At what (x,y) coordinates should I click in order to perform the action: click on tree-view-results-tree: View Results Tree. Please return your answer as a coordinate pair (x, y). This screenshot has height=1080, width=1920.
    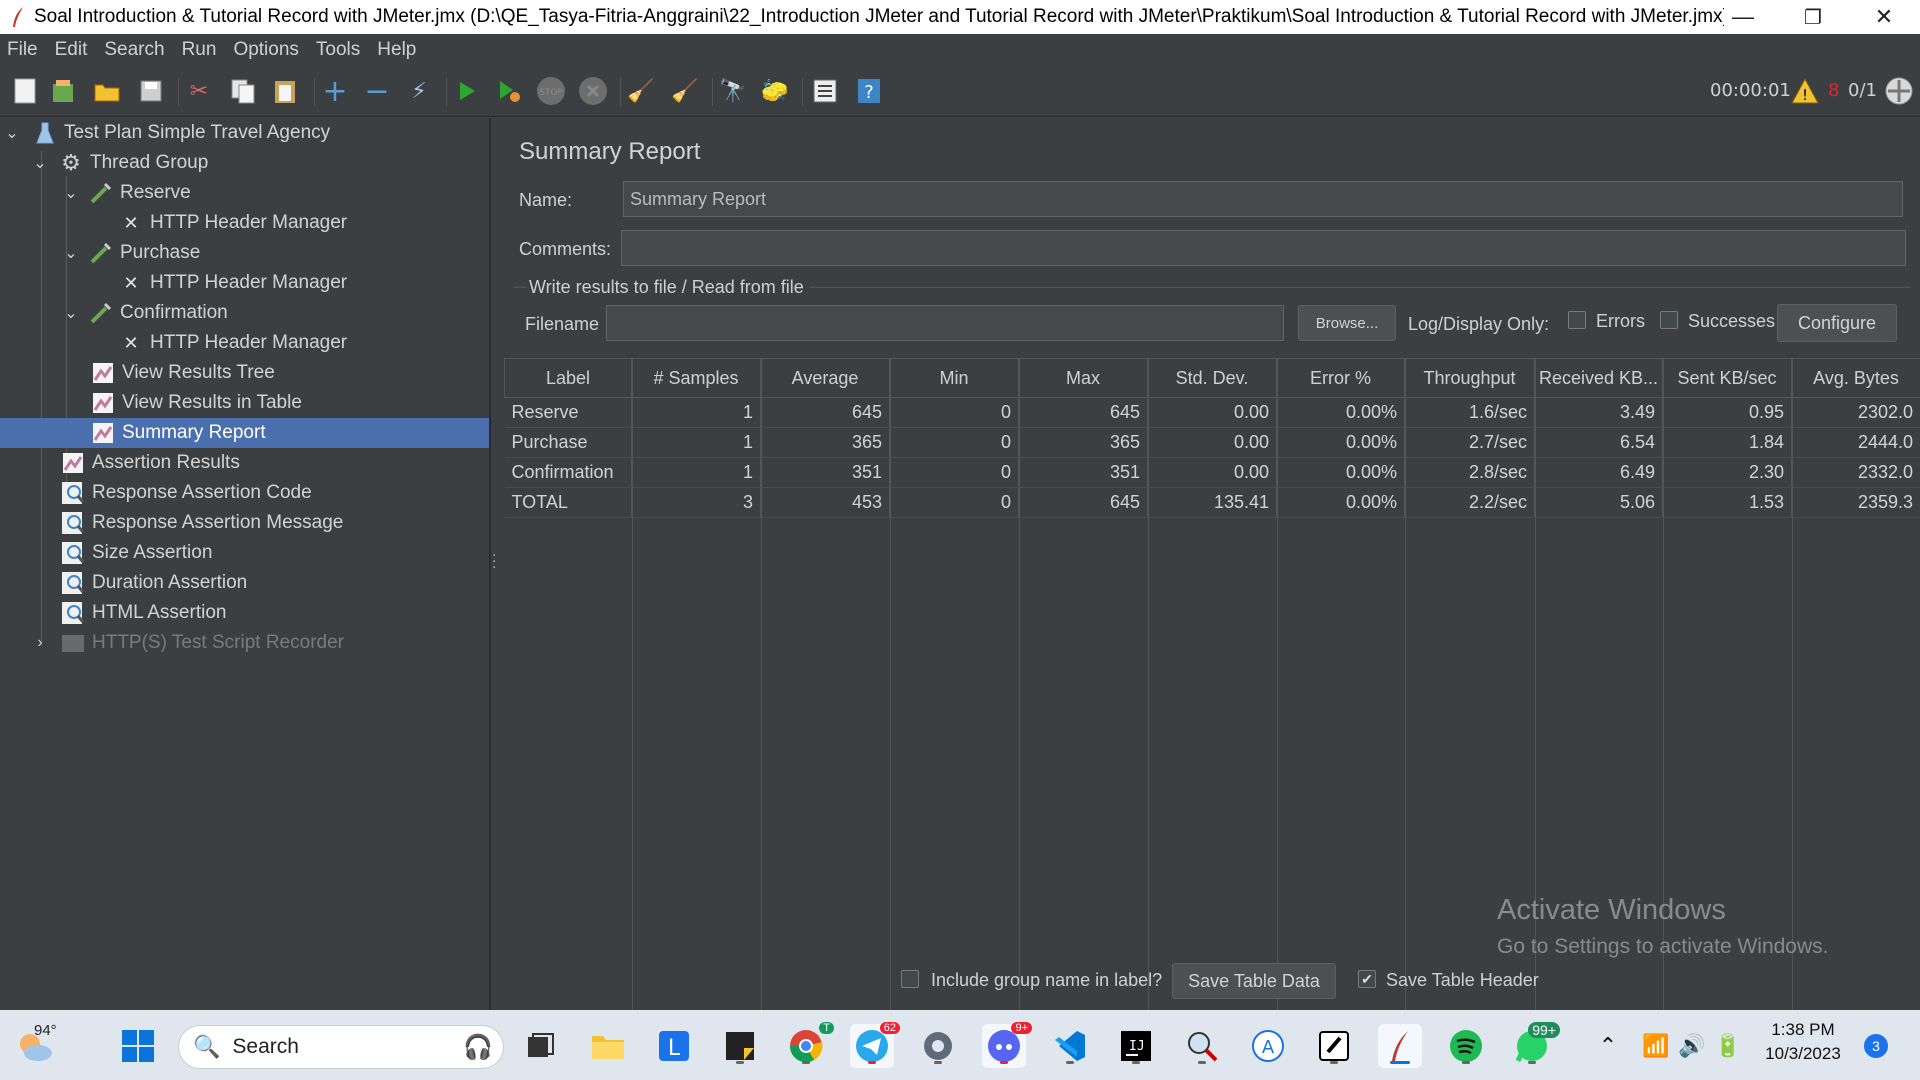
    Looking at the image, I should click on (182, 373).